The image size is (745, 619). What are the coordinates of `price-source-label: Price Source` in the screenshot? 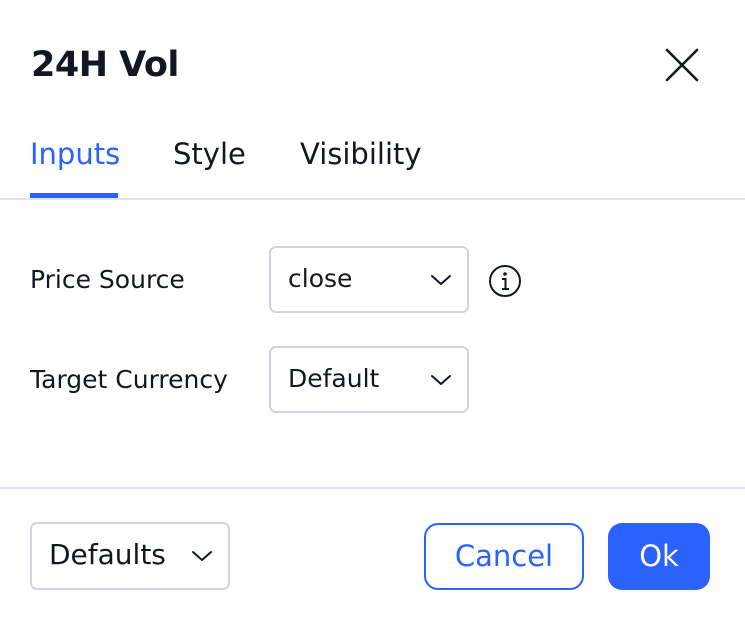 It's located at (107, 279).